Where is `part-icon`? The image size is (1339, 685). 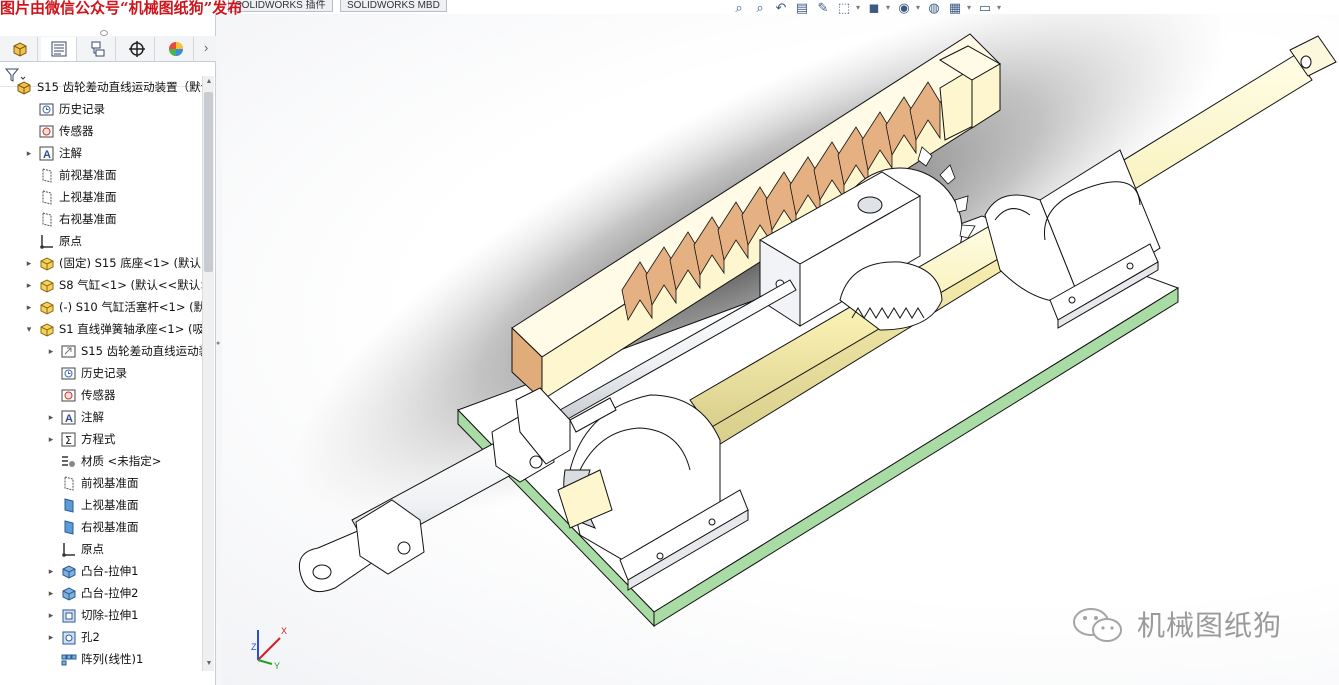 part-icon is located at coordinates (46, 307).